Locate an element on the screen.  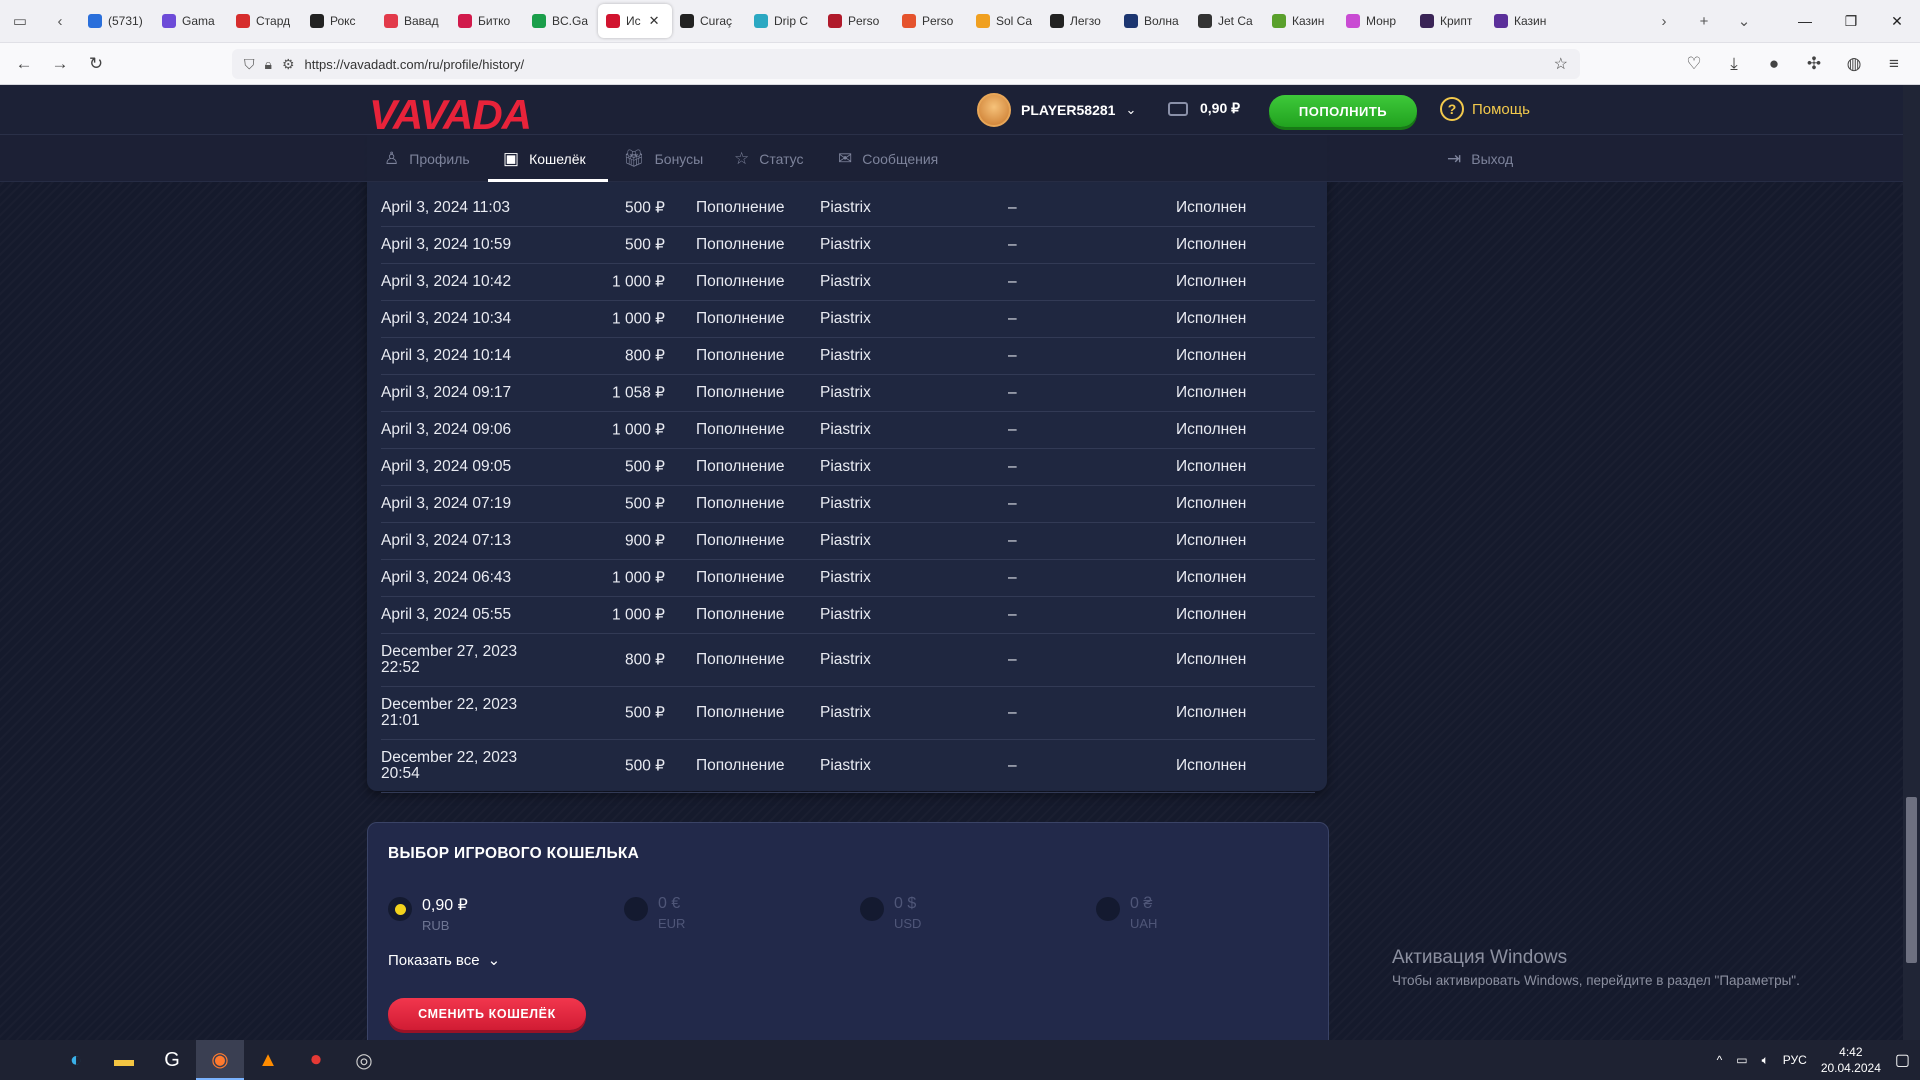
tab-bonuses: 🎁︎ Бонусы is located at coordinates (663, 158).